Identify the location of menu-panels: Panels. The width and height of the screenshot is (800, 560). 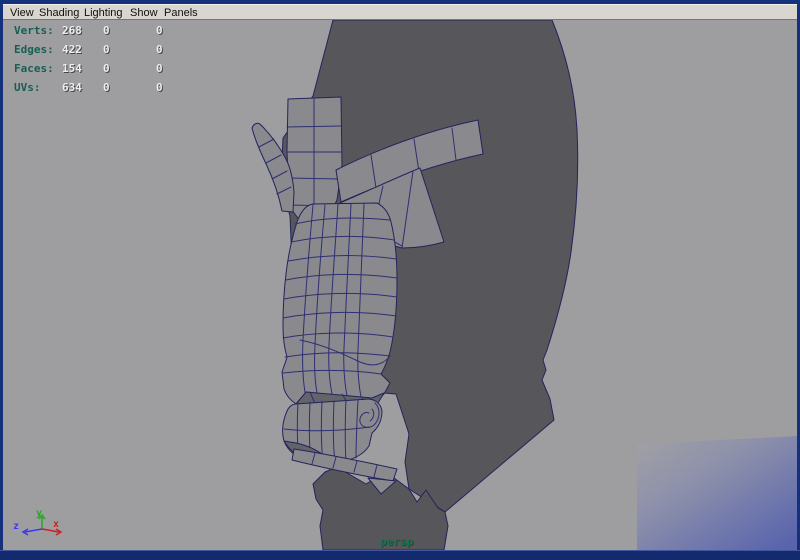
(181, 13).